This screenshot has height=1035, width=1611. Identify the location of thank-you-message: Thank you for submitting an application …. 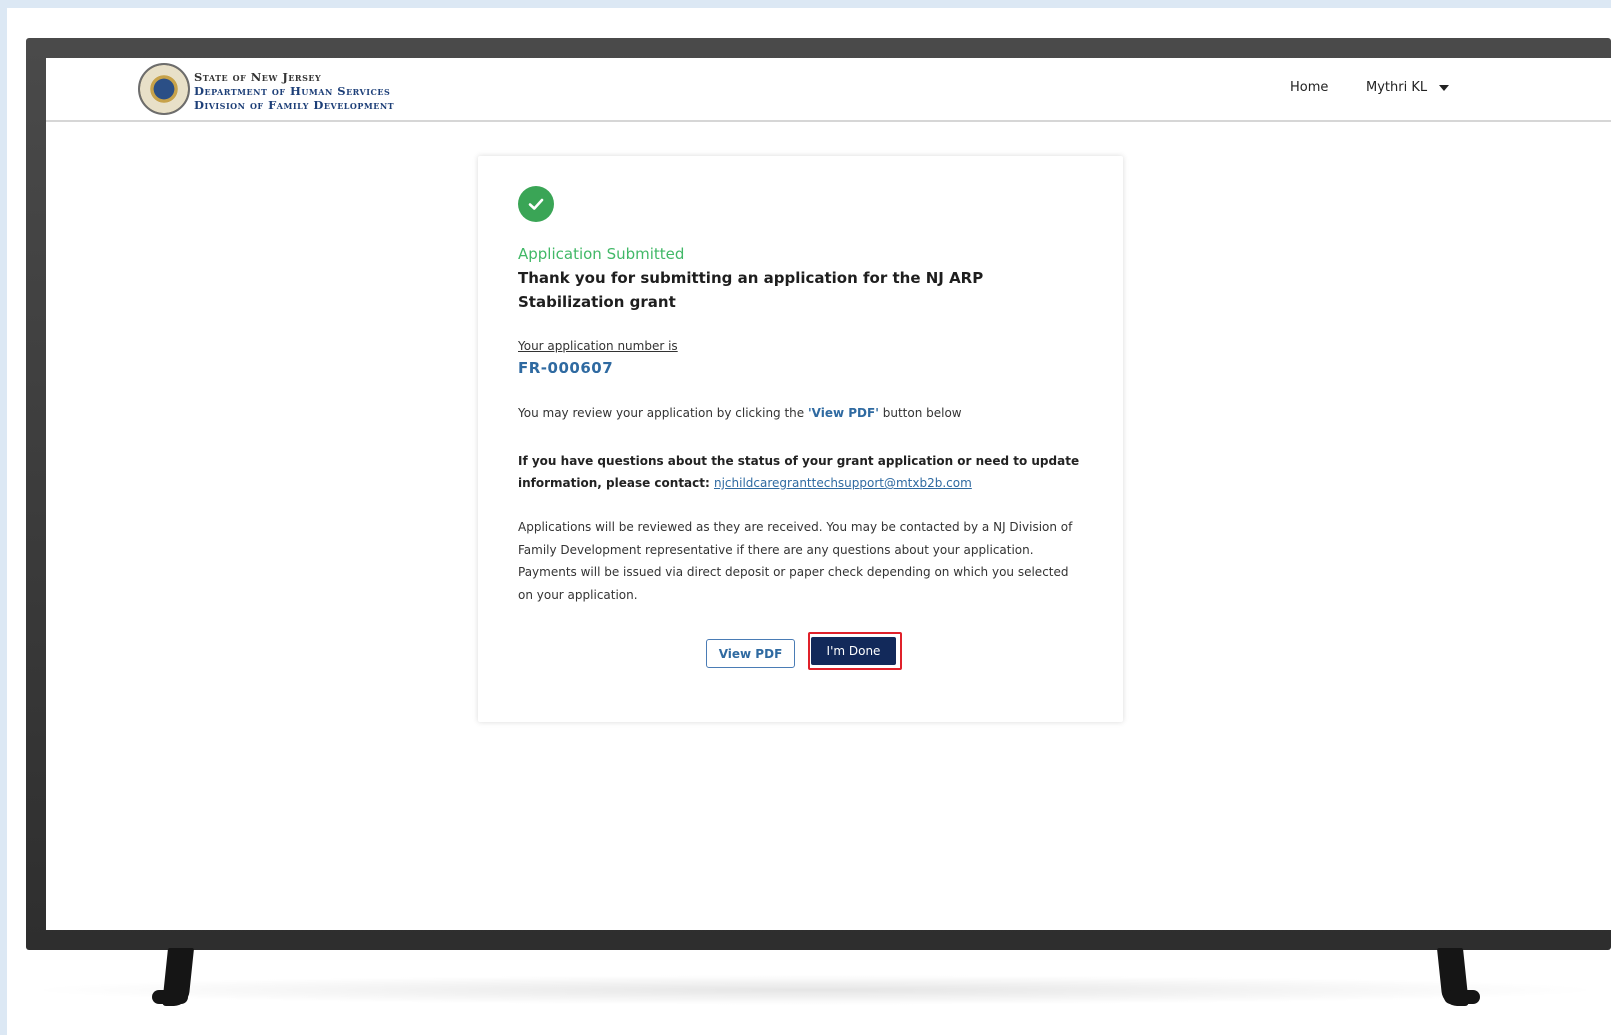
(751, 290).